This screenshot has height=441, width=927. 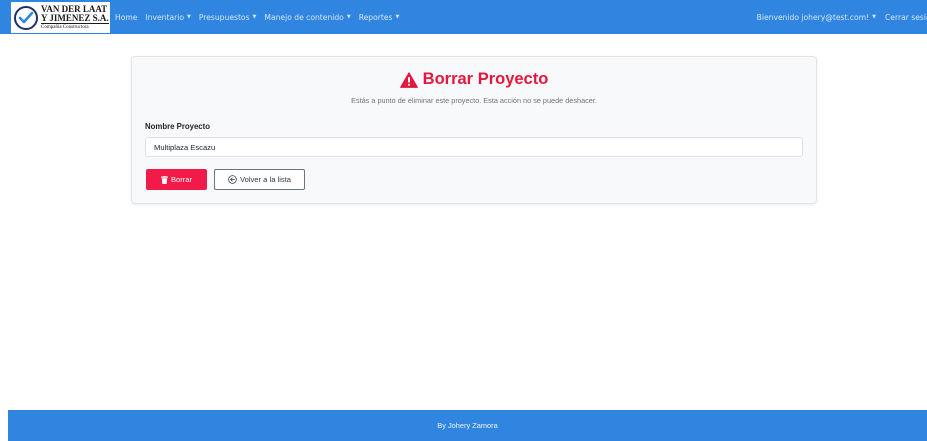 I want to click on delete-button-label: Borrar, so click(x=181, y=179).